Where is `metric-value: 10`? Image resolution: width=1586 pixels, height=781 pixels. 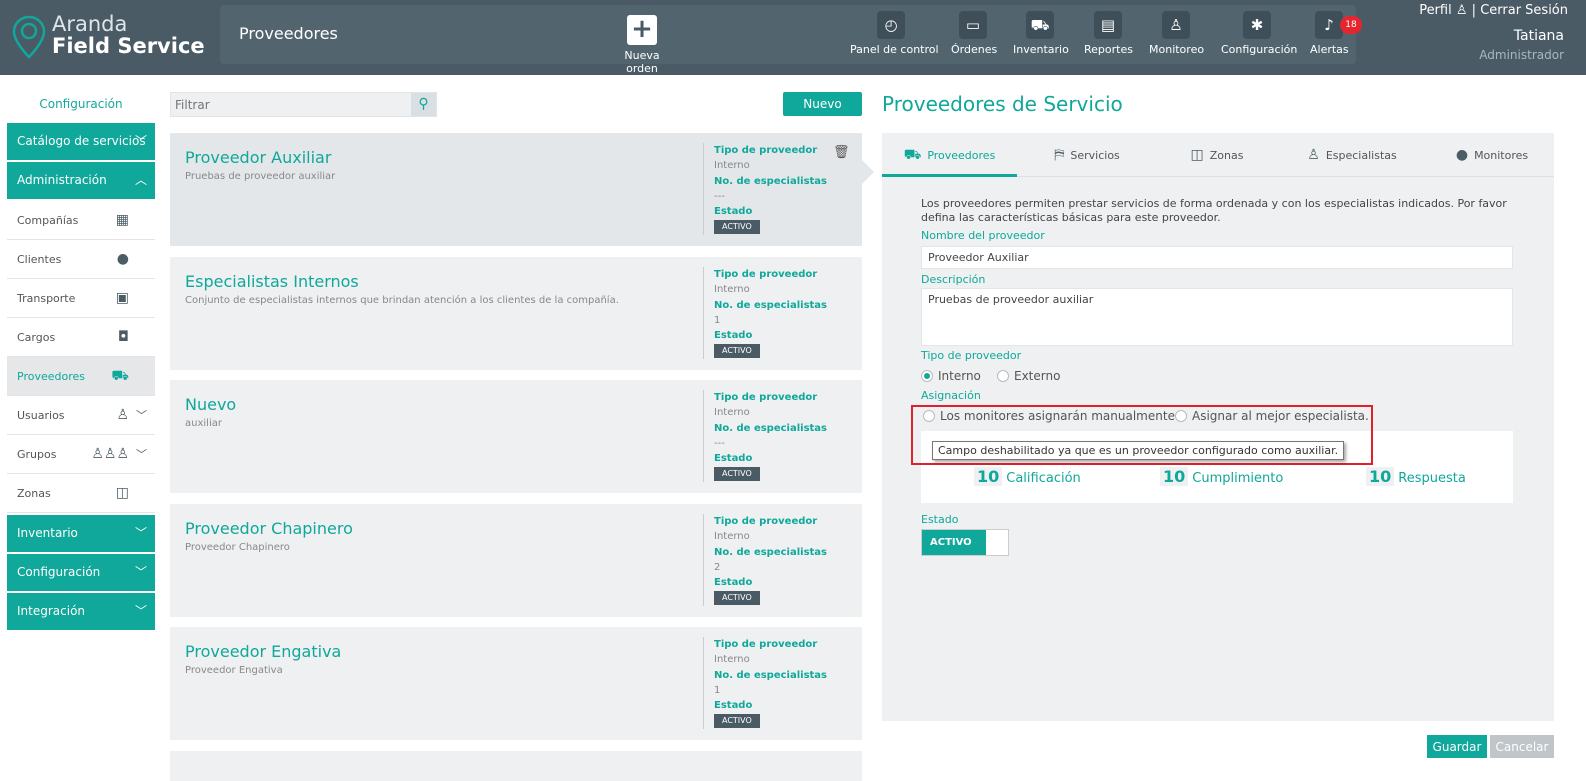
metric-value: 10 is located at coordinates (1174, 476).